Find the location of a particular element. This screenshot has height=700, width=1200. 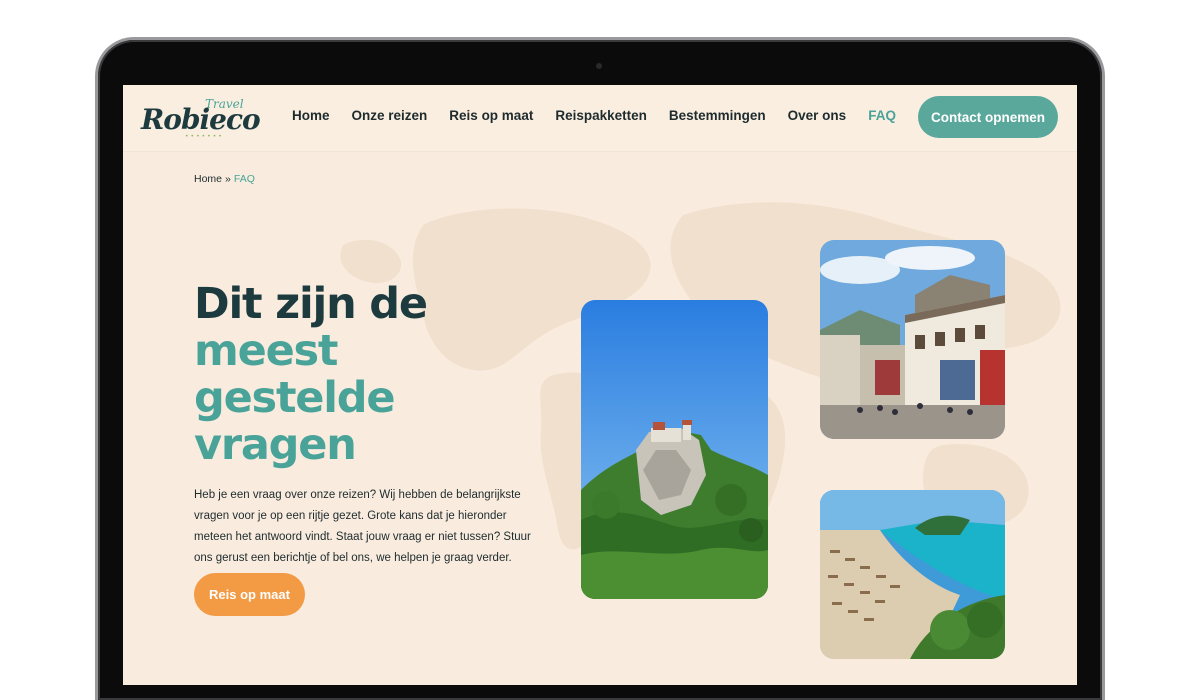

page-title-line2: meest gestelde vragen is located at coordinates (295, 398).